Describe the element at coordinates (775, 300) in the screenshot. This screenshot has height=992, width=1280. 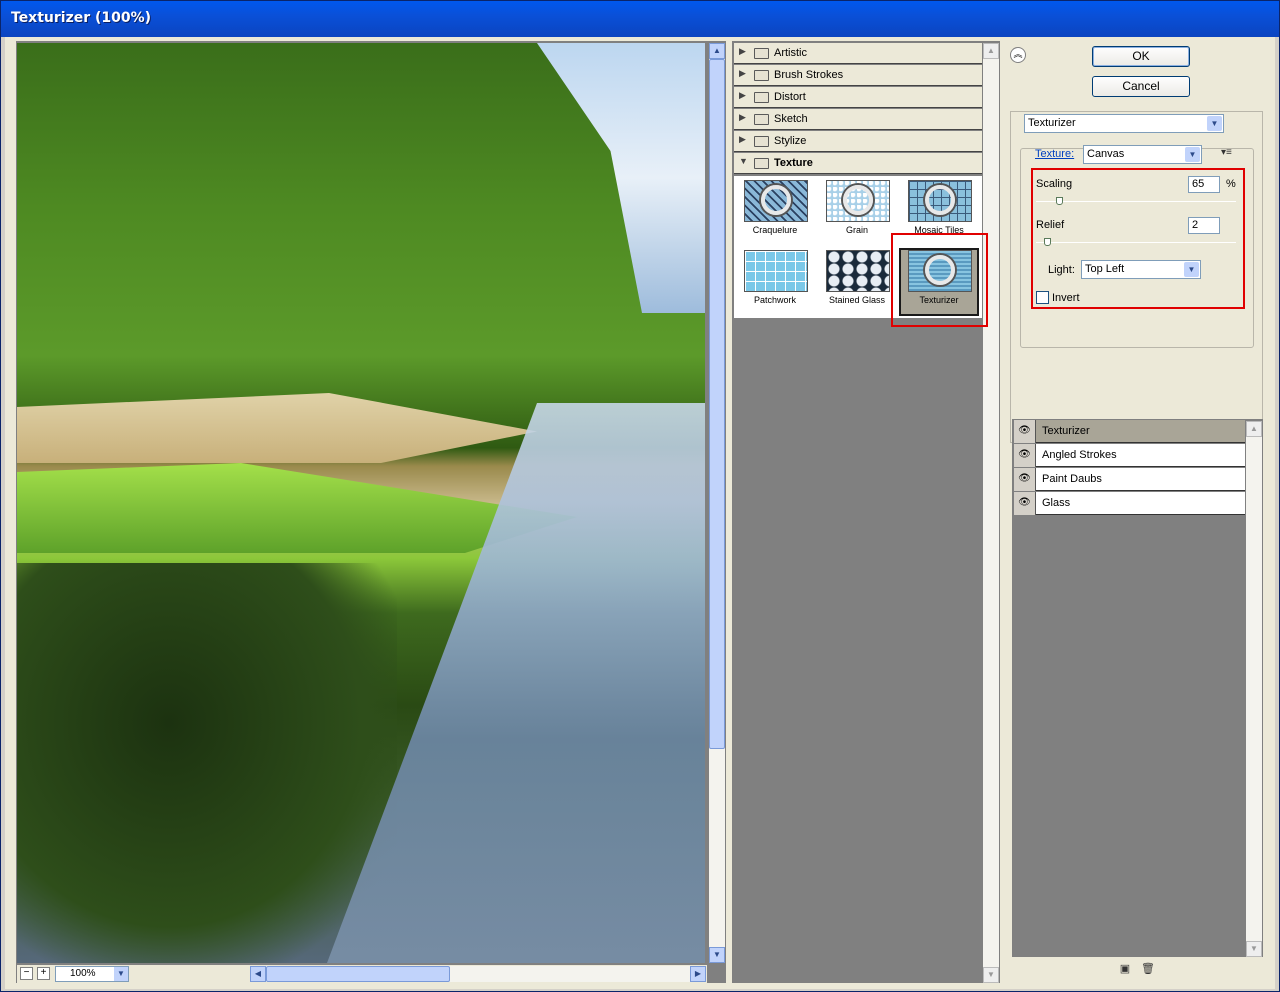
I see `filter-thumb-label: Patchwork` at that location.